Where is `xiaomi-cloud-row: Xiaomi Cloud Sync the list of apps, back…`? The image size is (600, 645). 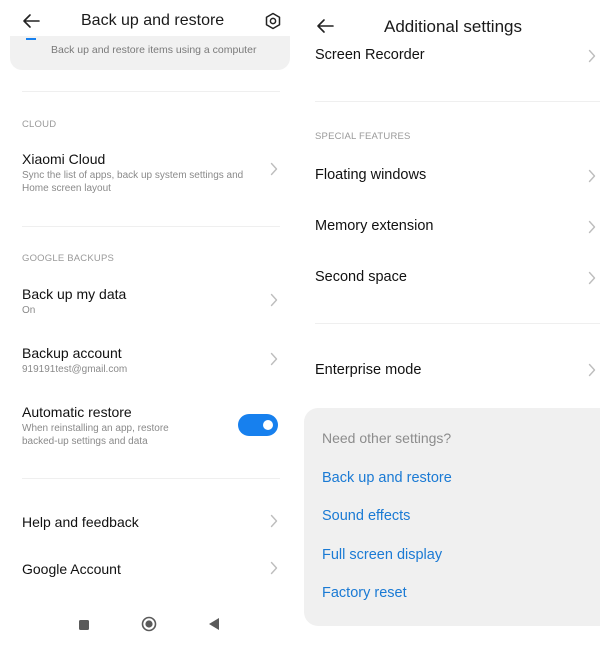 xiaomi-cloud-row: Xiaomi Cloud Sync the list of apps, back… is located at coordinates (150, 173).